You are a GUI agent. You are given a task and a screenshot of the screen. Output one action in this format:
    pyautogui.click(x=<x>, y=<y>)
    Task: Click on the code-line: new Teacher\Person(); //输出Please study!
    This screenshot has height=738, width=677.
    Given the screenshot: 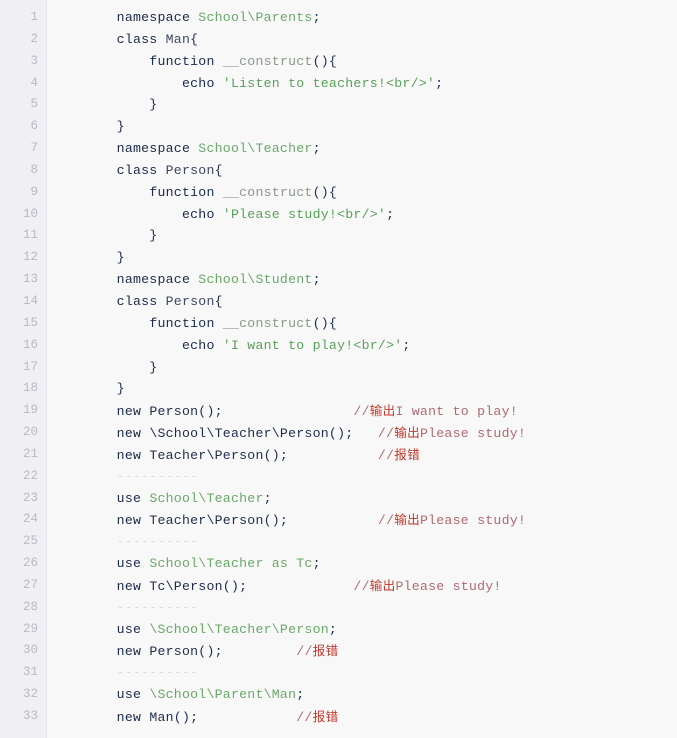 What is the action you would take?
    pyautogui.click(x=380, y=520)
    